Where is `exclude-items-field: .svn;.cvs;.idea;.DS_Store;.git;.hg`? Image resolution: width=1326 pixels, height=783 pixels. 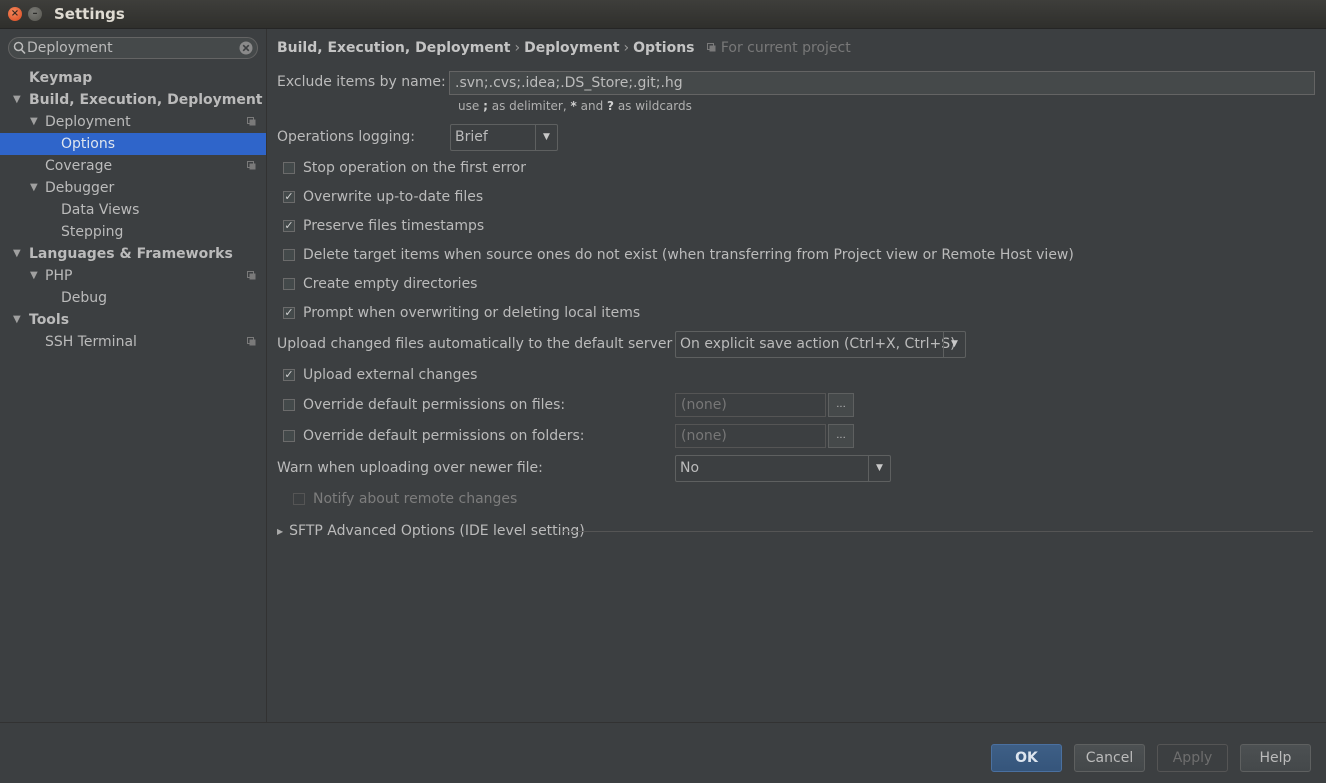
exclude-items-field: .svn;.cvs;.idea;.DS_Store;.git;.hg is located at coordinates (882, 83).